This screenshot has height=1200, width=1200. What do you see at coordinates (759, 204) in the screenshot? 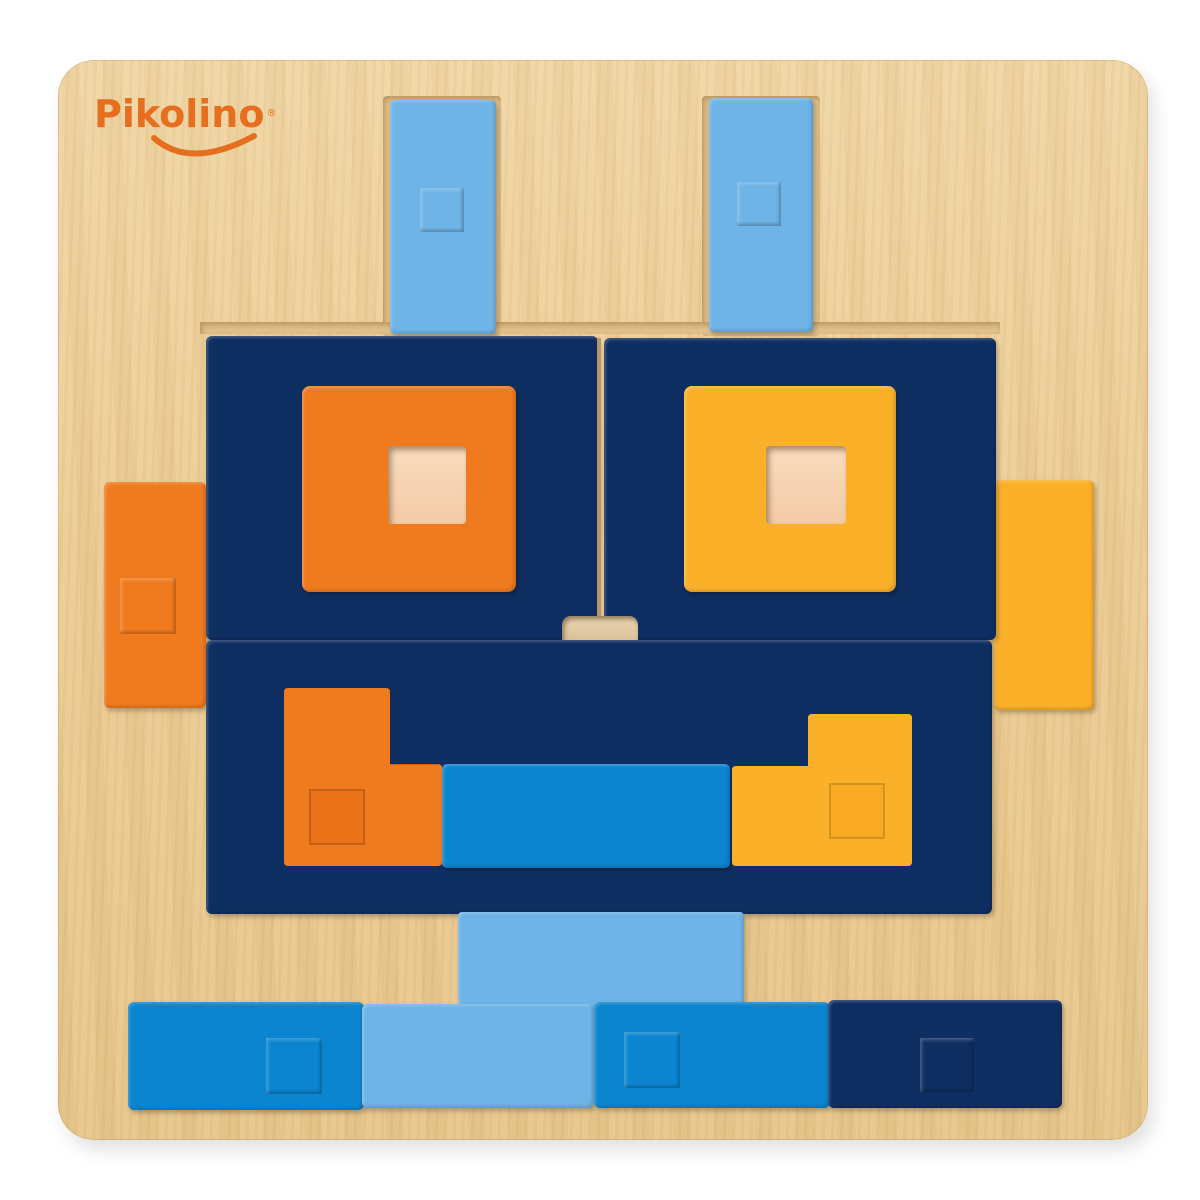
I see `right-antenna-peg` at bounding box center [759, 204].